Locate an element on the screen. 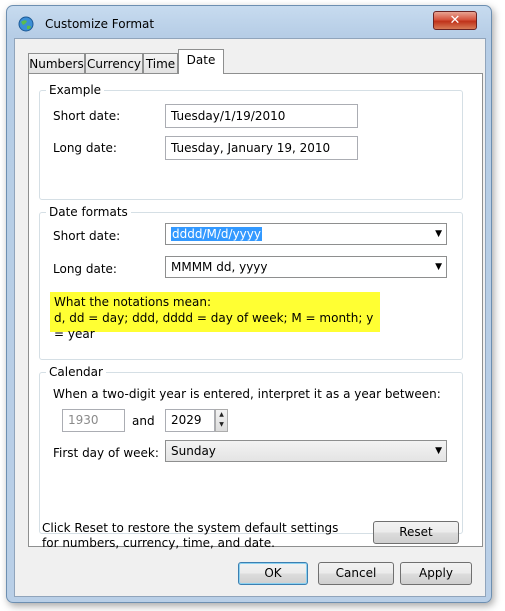 Image resolution: width=505 pixels, height=611 pixels. reset-button: Reset is located at coordinates (416, 532).